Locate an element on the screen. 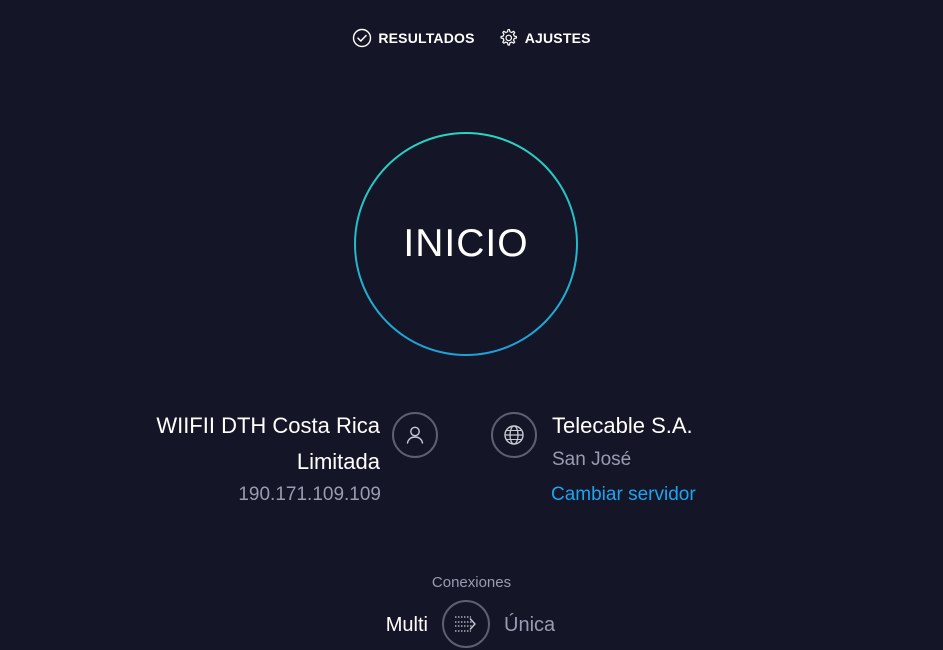 This screenshot has height=650, width=943. connections-multi-option: Multi is located at coordinates (407, 625).